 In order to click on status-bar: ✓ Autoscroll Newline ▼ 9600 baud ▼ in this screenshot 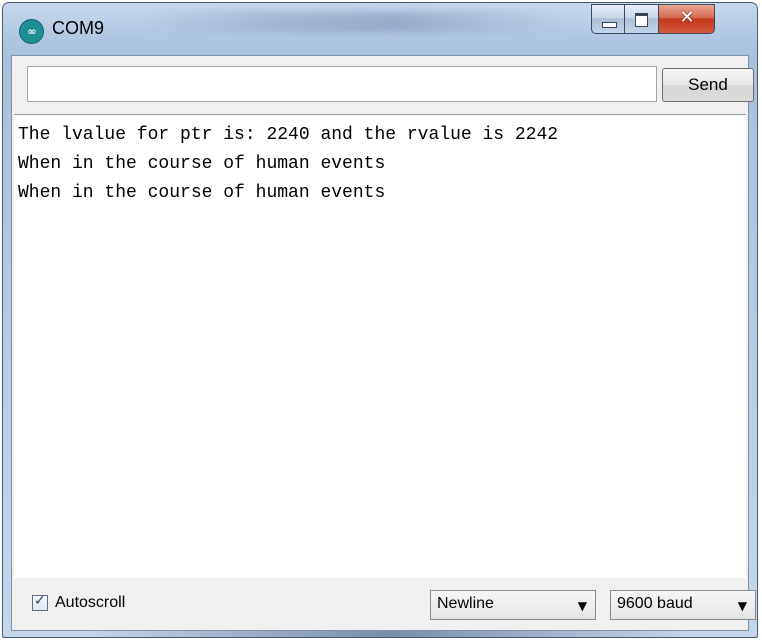, I will do `click(384, 605)`.